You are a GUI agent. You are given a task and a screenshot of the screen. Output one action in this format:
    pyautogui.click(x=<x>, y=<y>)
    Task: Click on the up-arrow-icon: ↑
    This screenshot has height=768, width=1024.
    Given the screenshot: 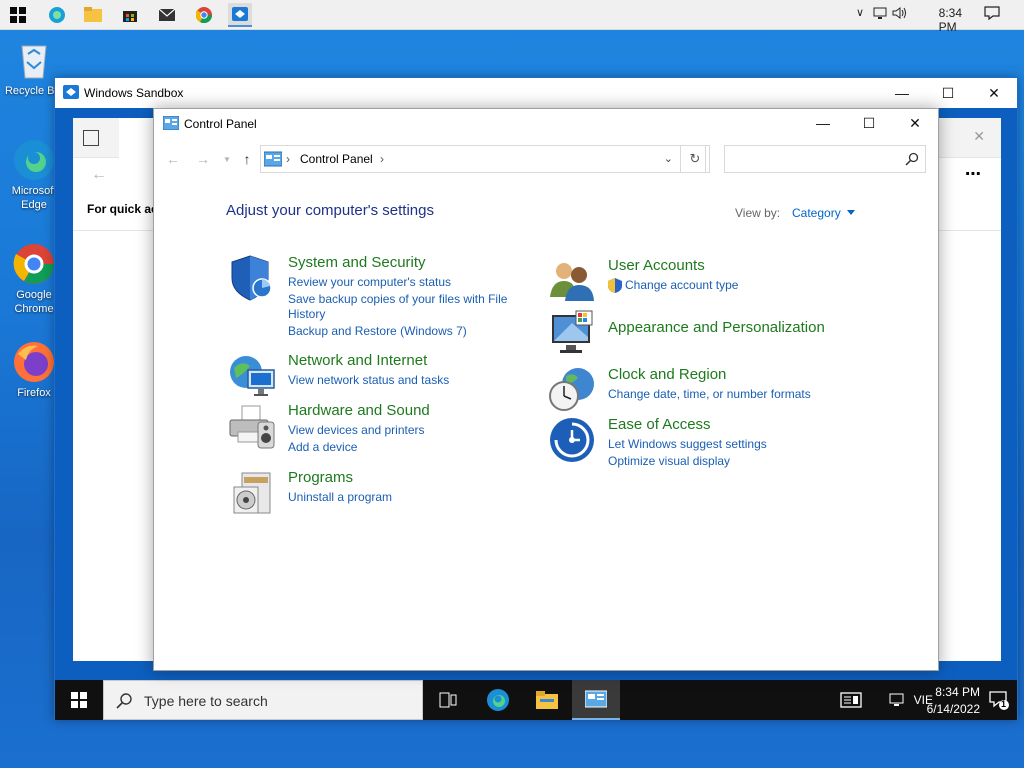 What is the action you would take?
    pyautogui.click(x=247, y=159)
    